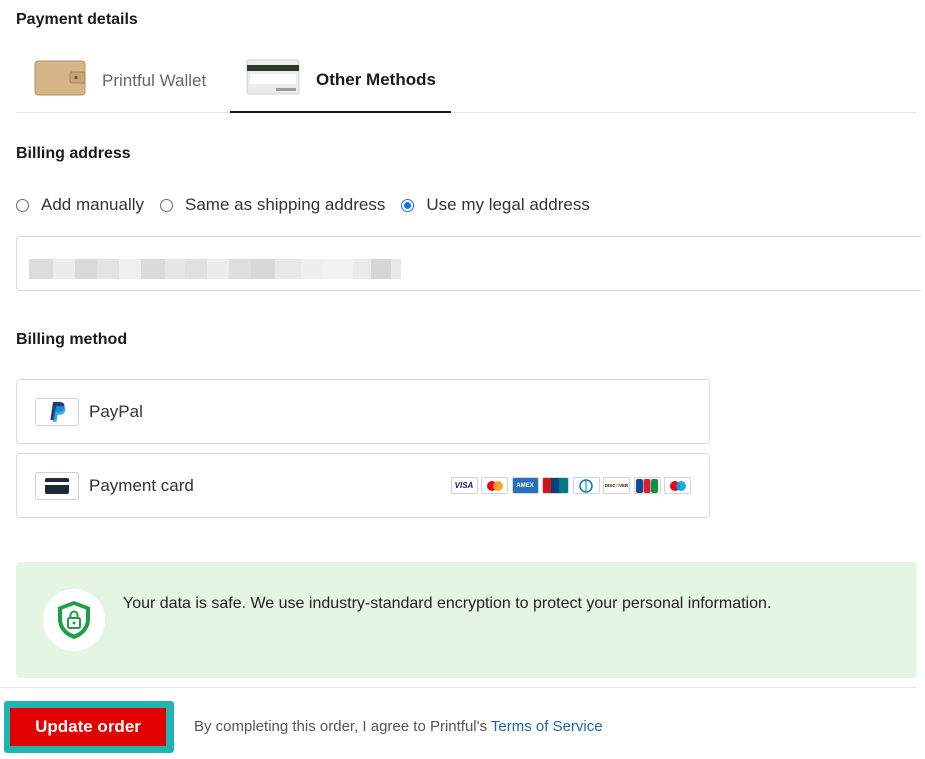 Image resolution: width=925 pixels, height=759 pixels. I want to click on paypal-icon, so click(57, 411).